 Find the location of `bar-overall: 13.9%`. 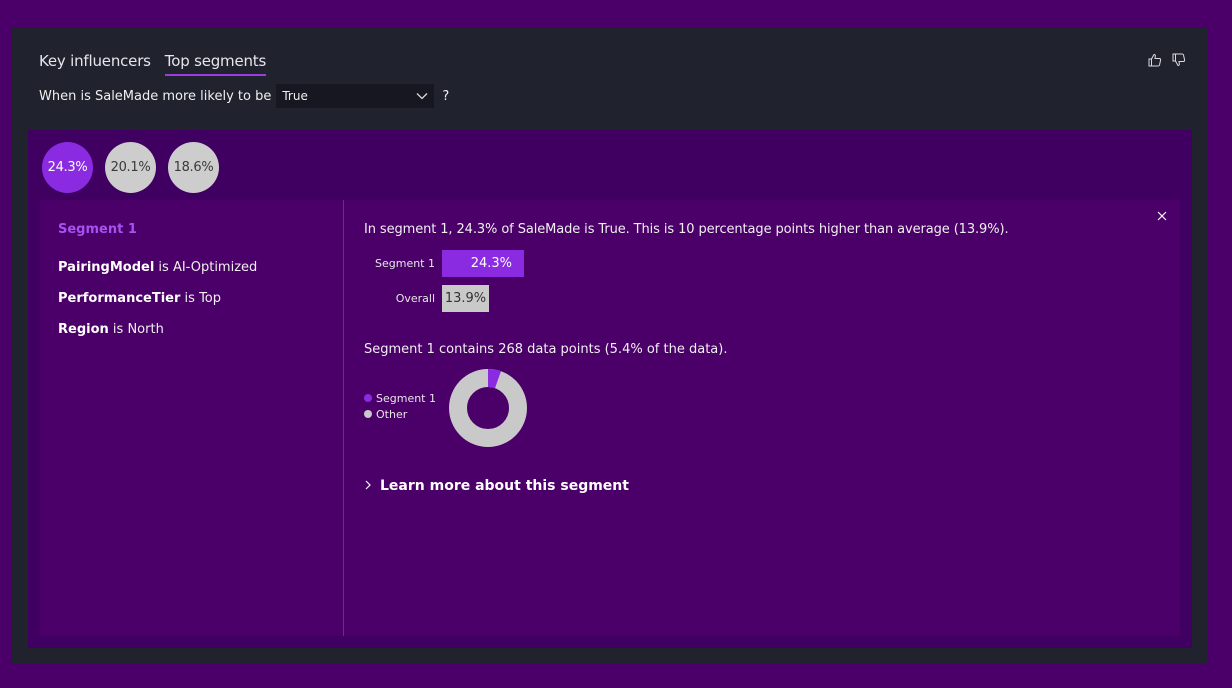

bar-overall: 13.9% is located at coordinates (465, 298).